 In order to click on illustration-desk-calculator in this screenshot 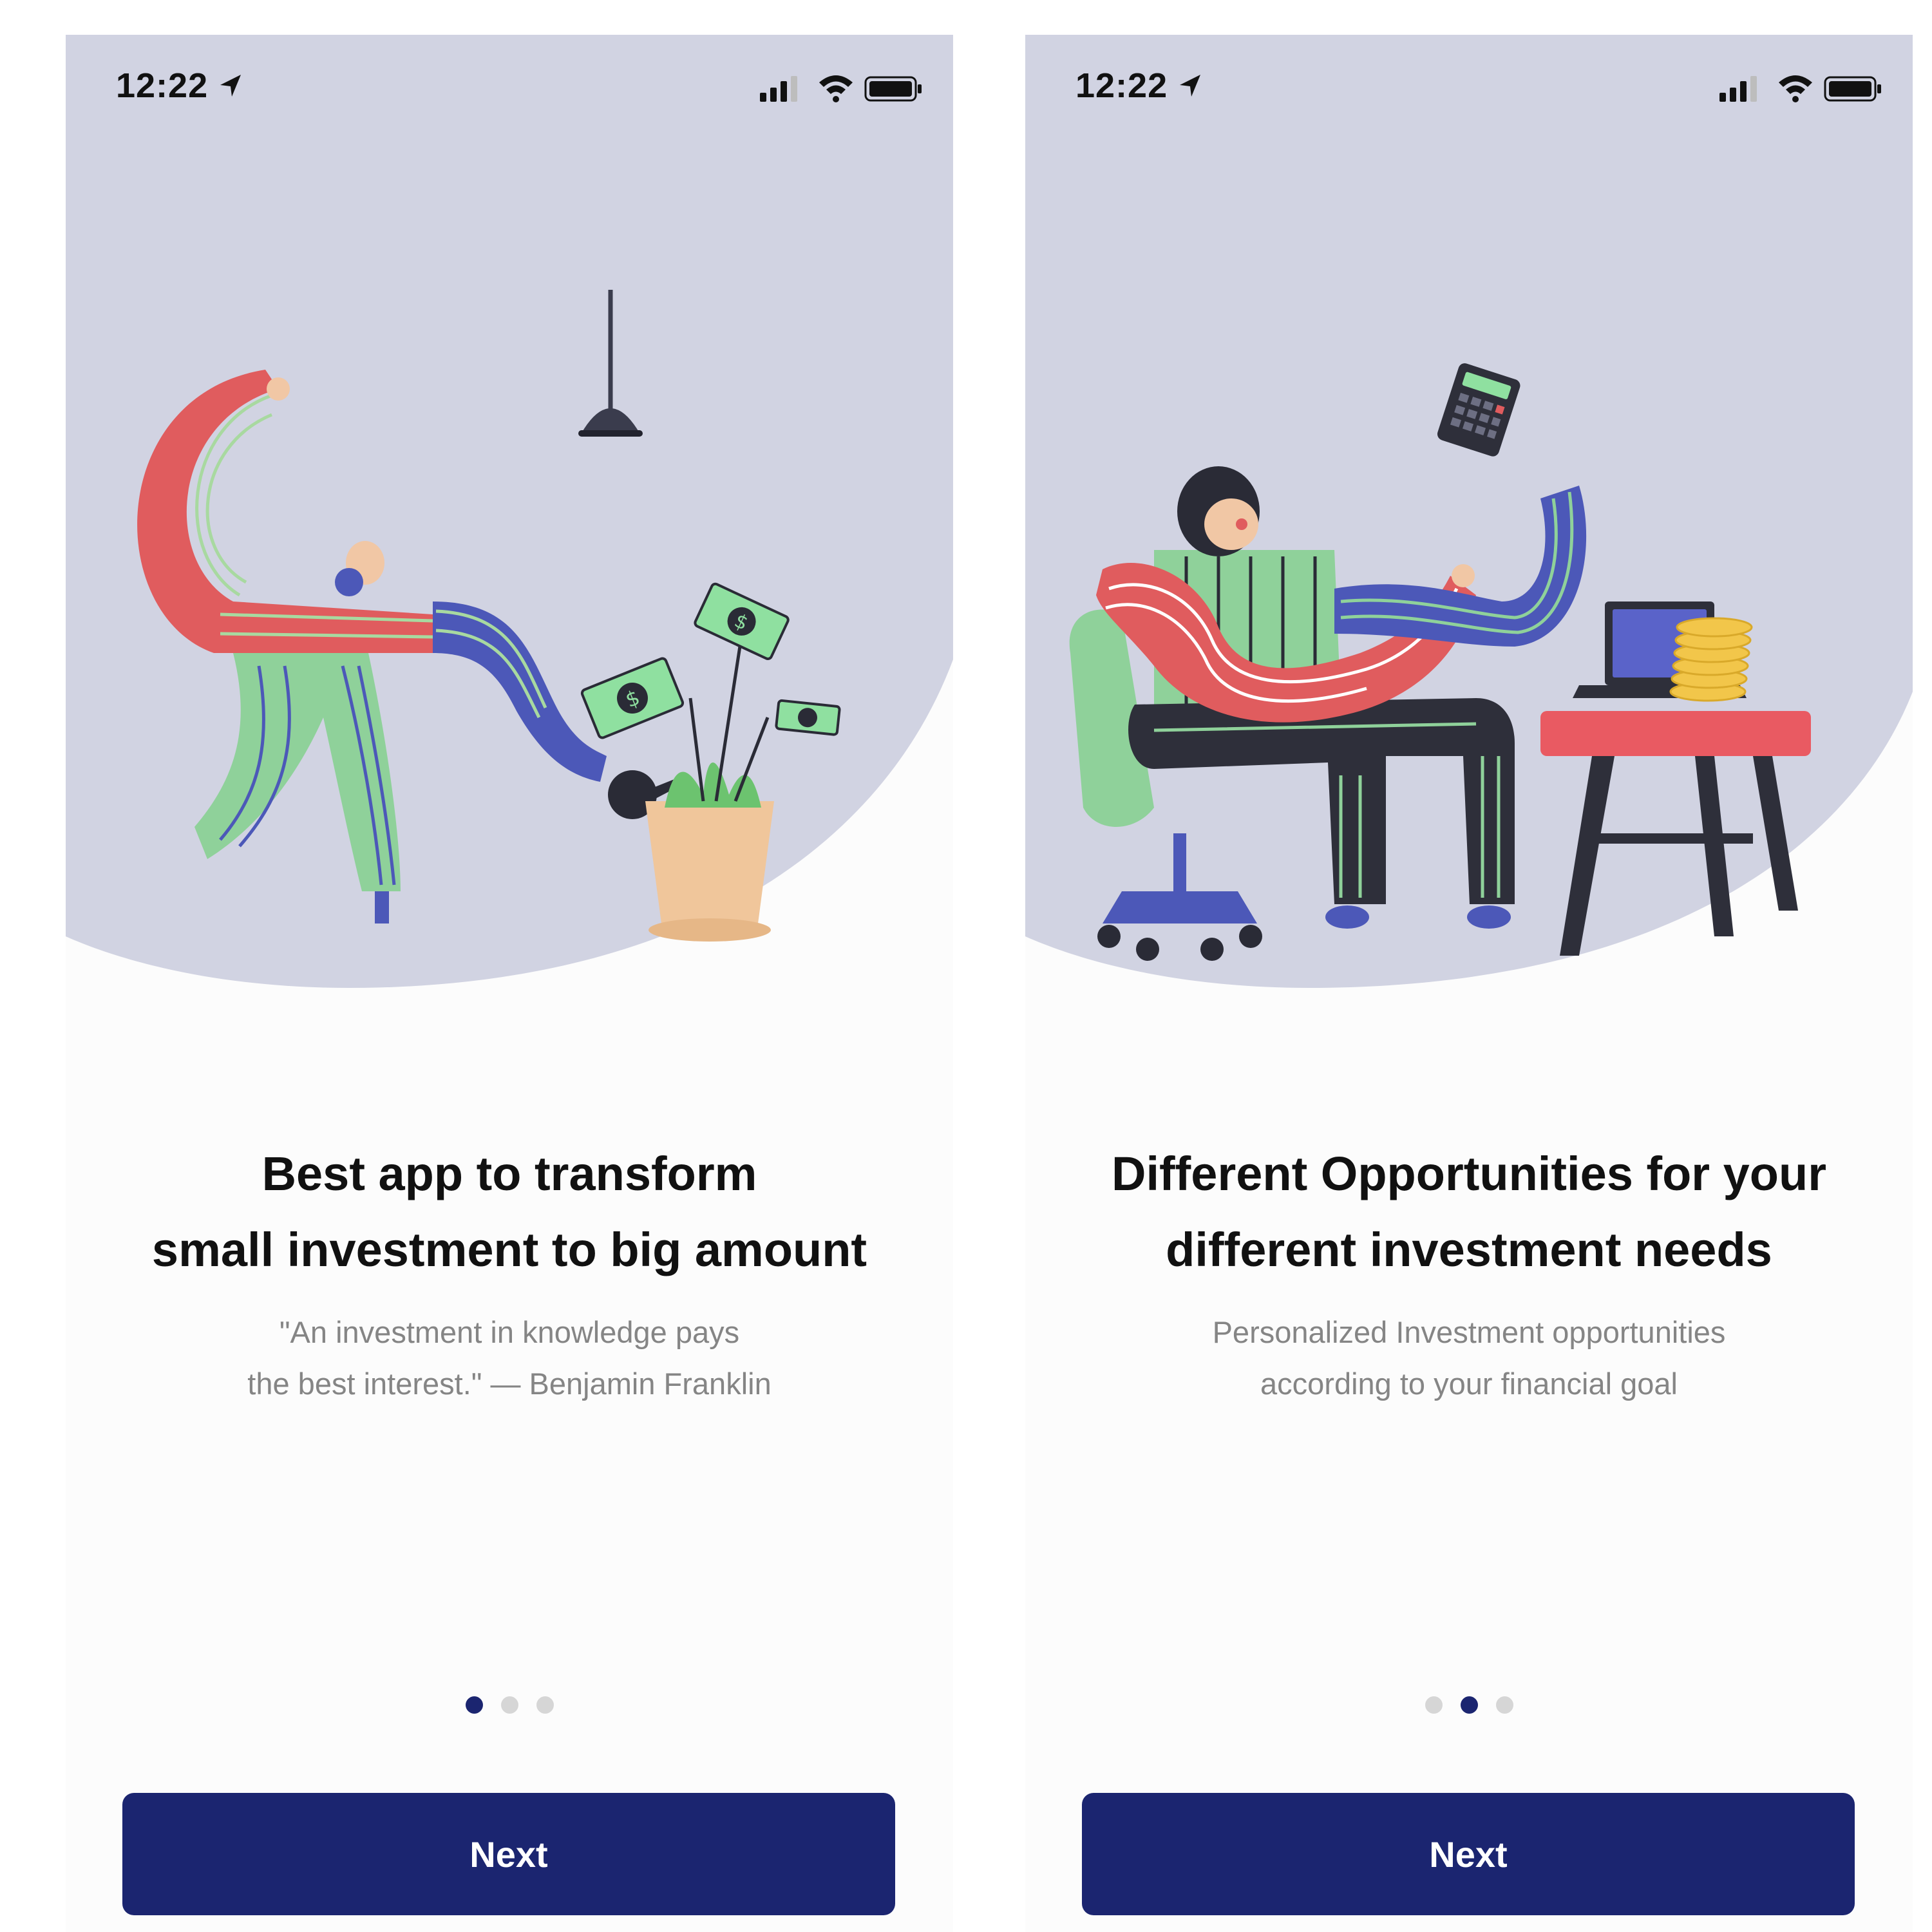, I will do `click(1440, 662)`.